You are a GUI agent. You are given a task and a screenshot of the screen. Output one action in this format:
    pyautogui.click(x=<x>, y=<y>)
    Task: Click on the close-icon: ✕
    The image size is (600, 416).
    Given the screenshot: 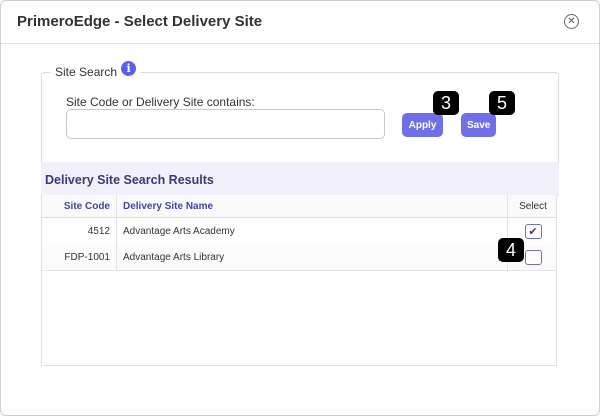 What is the action you would take?
    pyautogui.click(x=571, y=21)
    